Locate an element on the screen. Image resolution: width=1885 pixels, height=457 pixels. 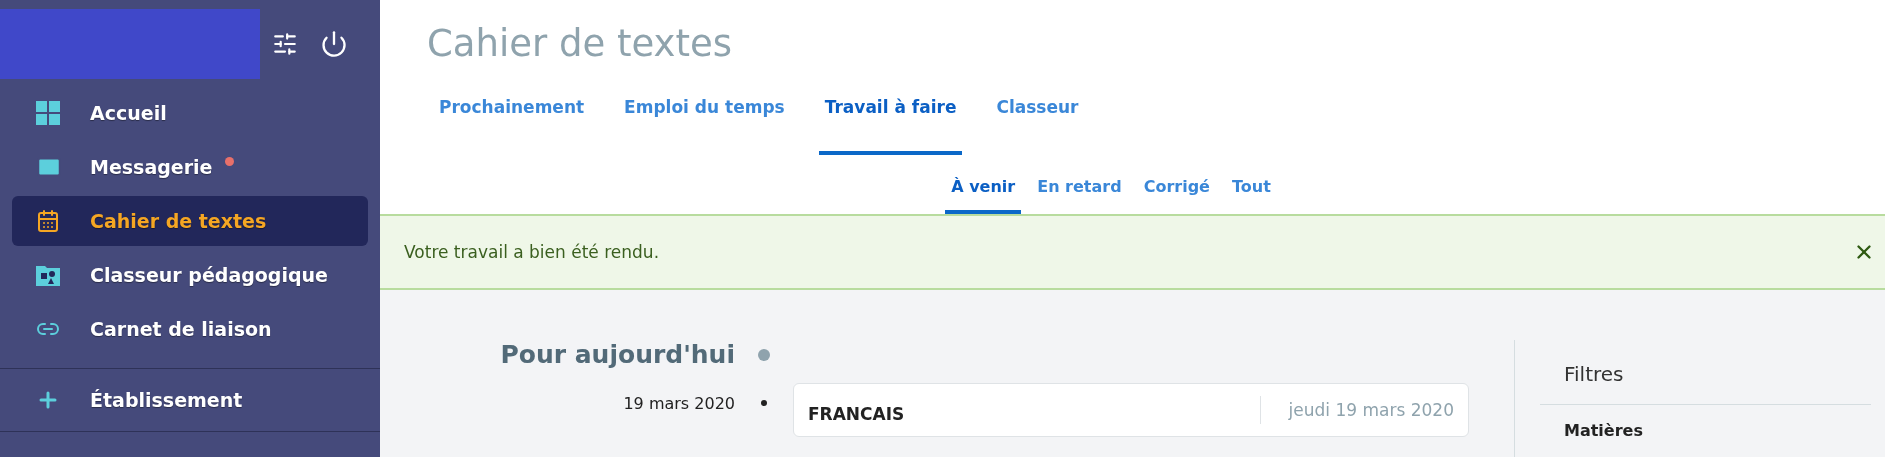
sliders-icon is located at coordinates (285, 44).